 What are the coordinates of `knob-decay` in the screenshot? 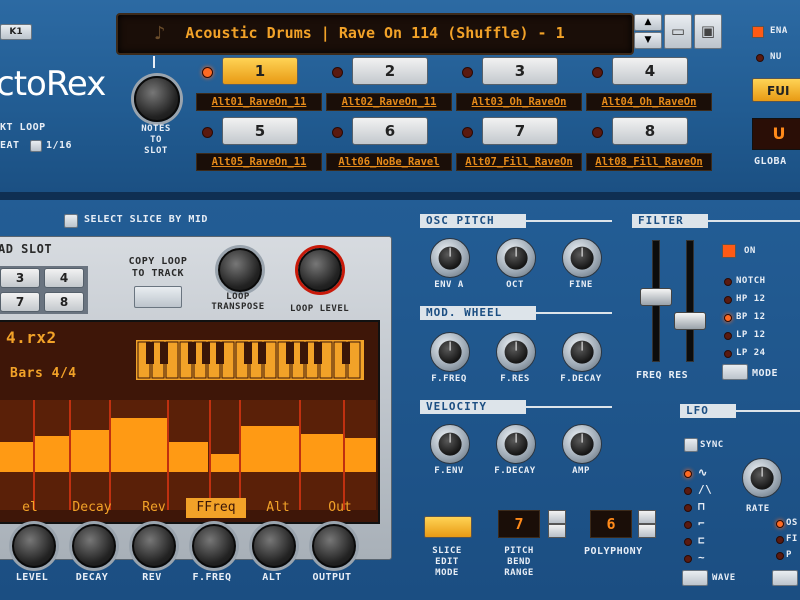 It's located at (94, 546).